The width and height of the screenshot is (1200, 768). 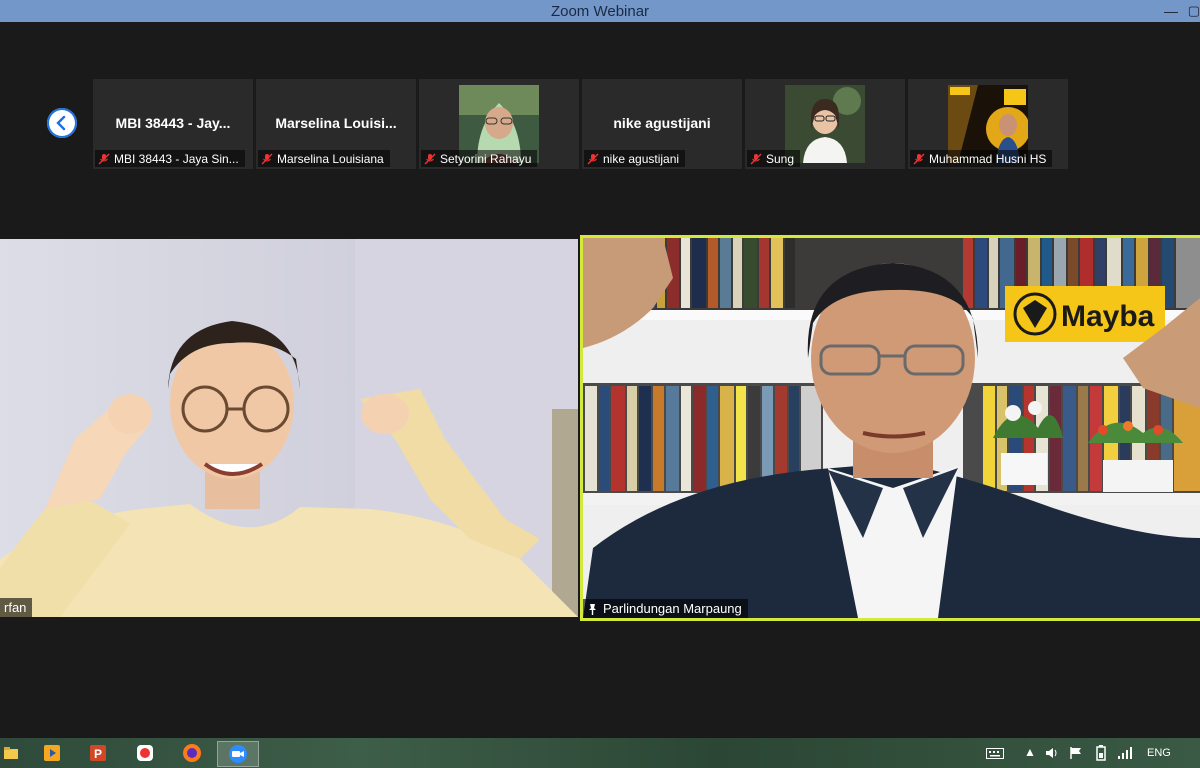 I want to click on sign-text: Mayba, so click(x=1108, y=316).